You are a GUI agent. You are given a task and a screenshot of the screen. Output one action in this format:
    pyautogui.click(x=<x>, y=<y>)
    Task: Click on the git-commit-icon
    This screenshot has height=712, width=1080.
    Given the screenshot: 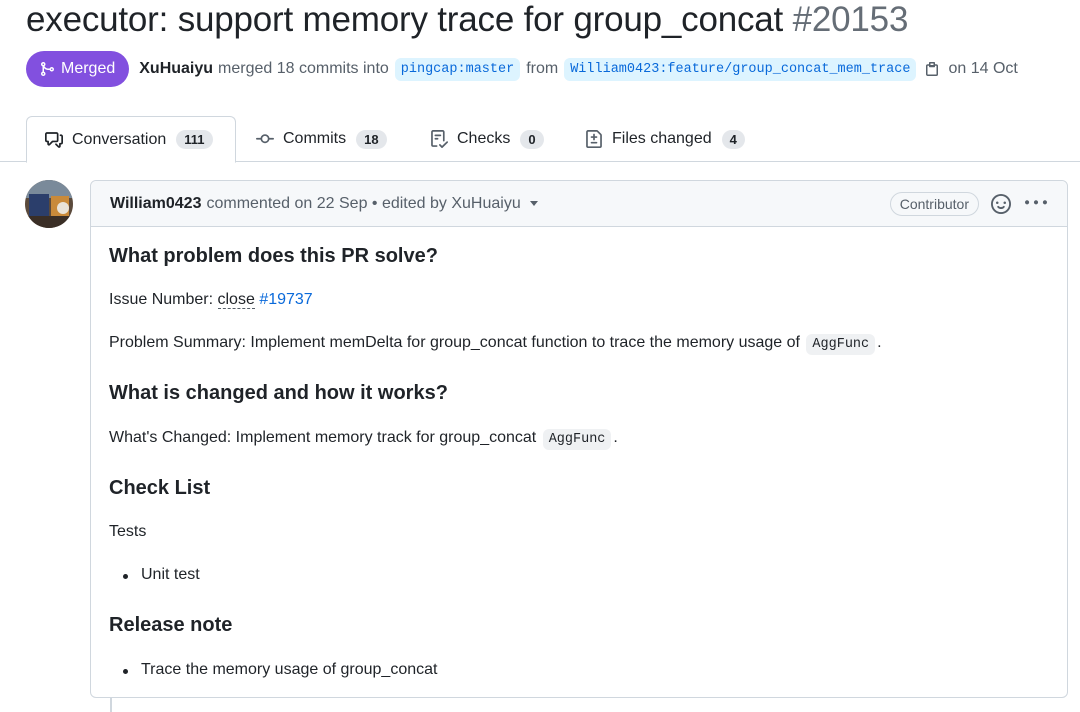 What is the action you would take?
    pyautogui.click(x=265, y=139)
    